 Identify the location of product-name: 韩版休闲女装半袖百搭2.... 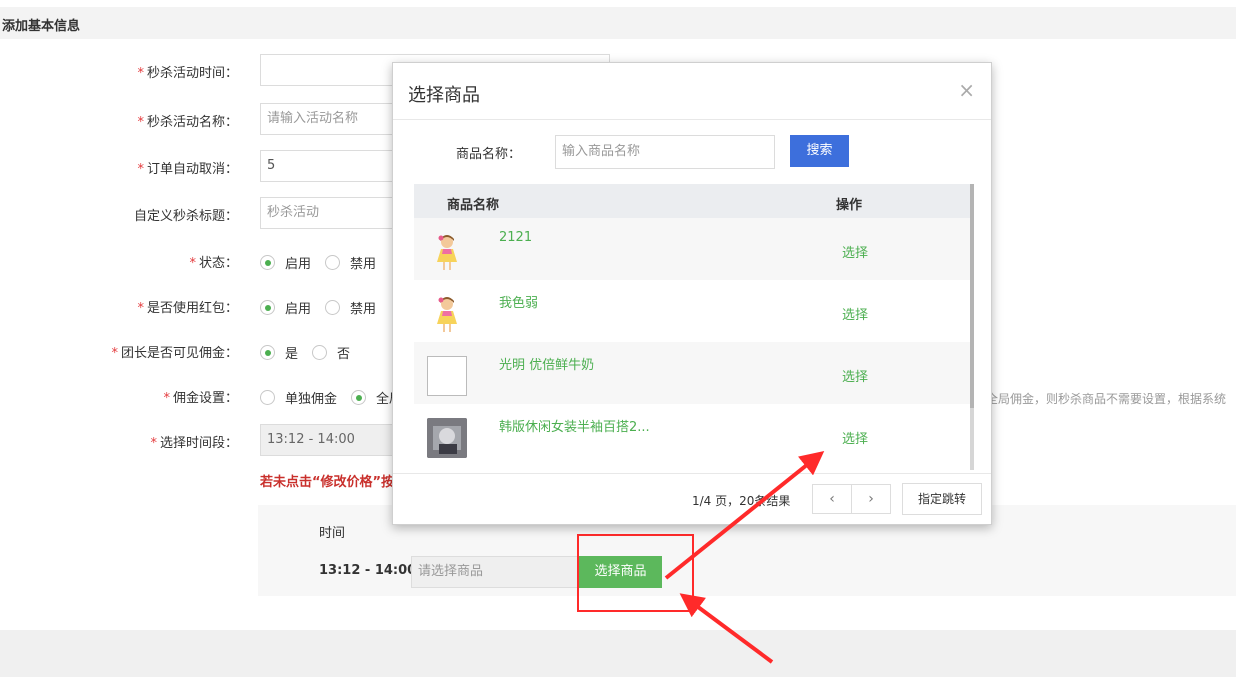
(574, 425).